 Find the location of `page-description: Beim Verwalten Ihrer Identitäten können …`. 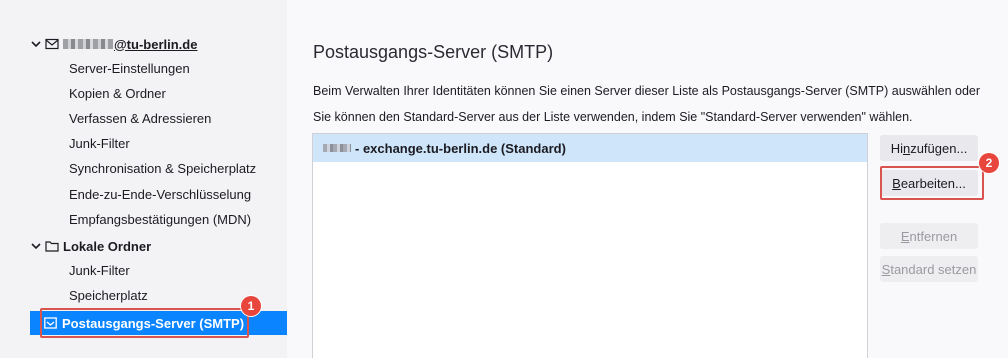

page-description: Beim Verwalten Ihrer Identitäten können … is located at coordinates (647, 104).